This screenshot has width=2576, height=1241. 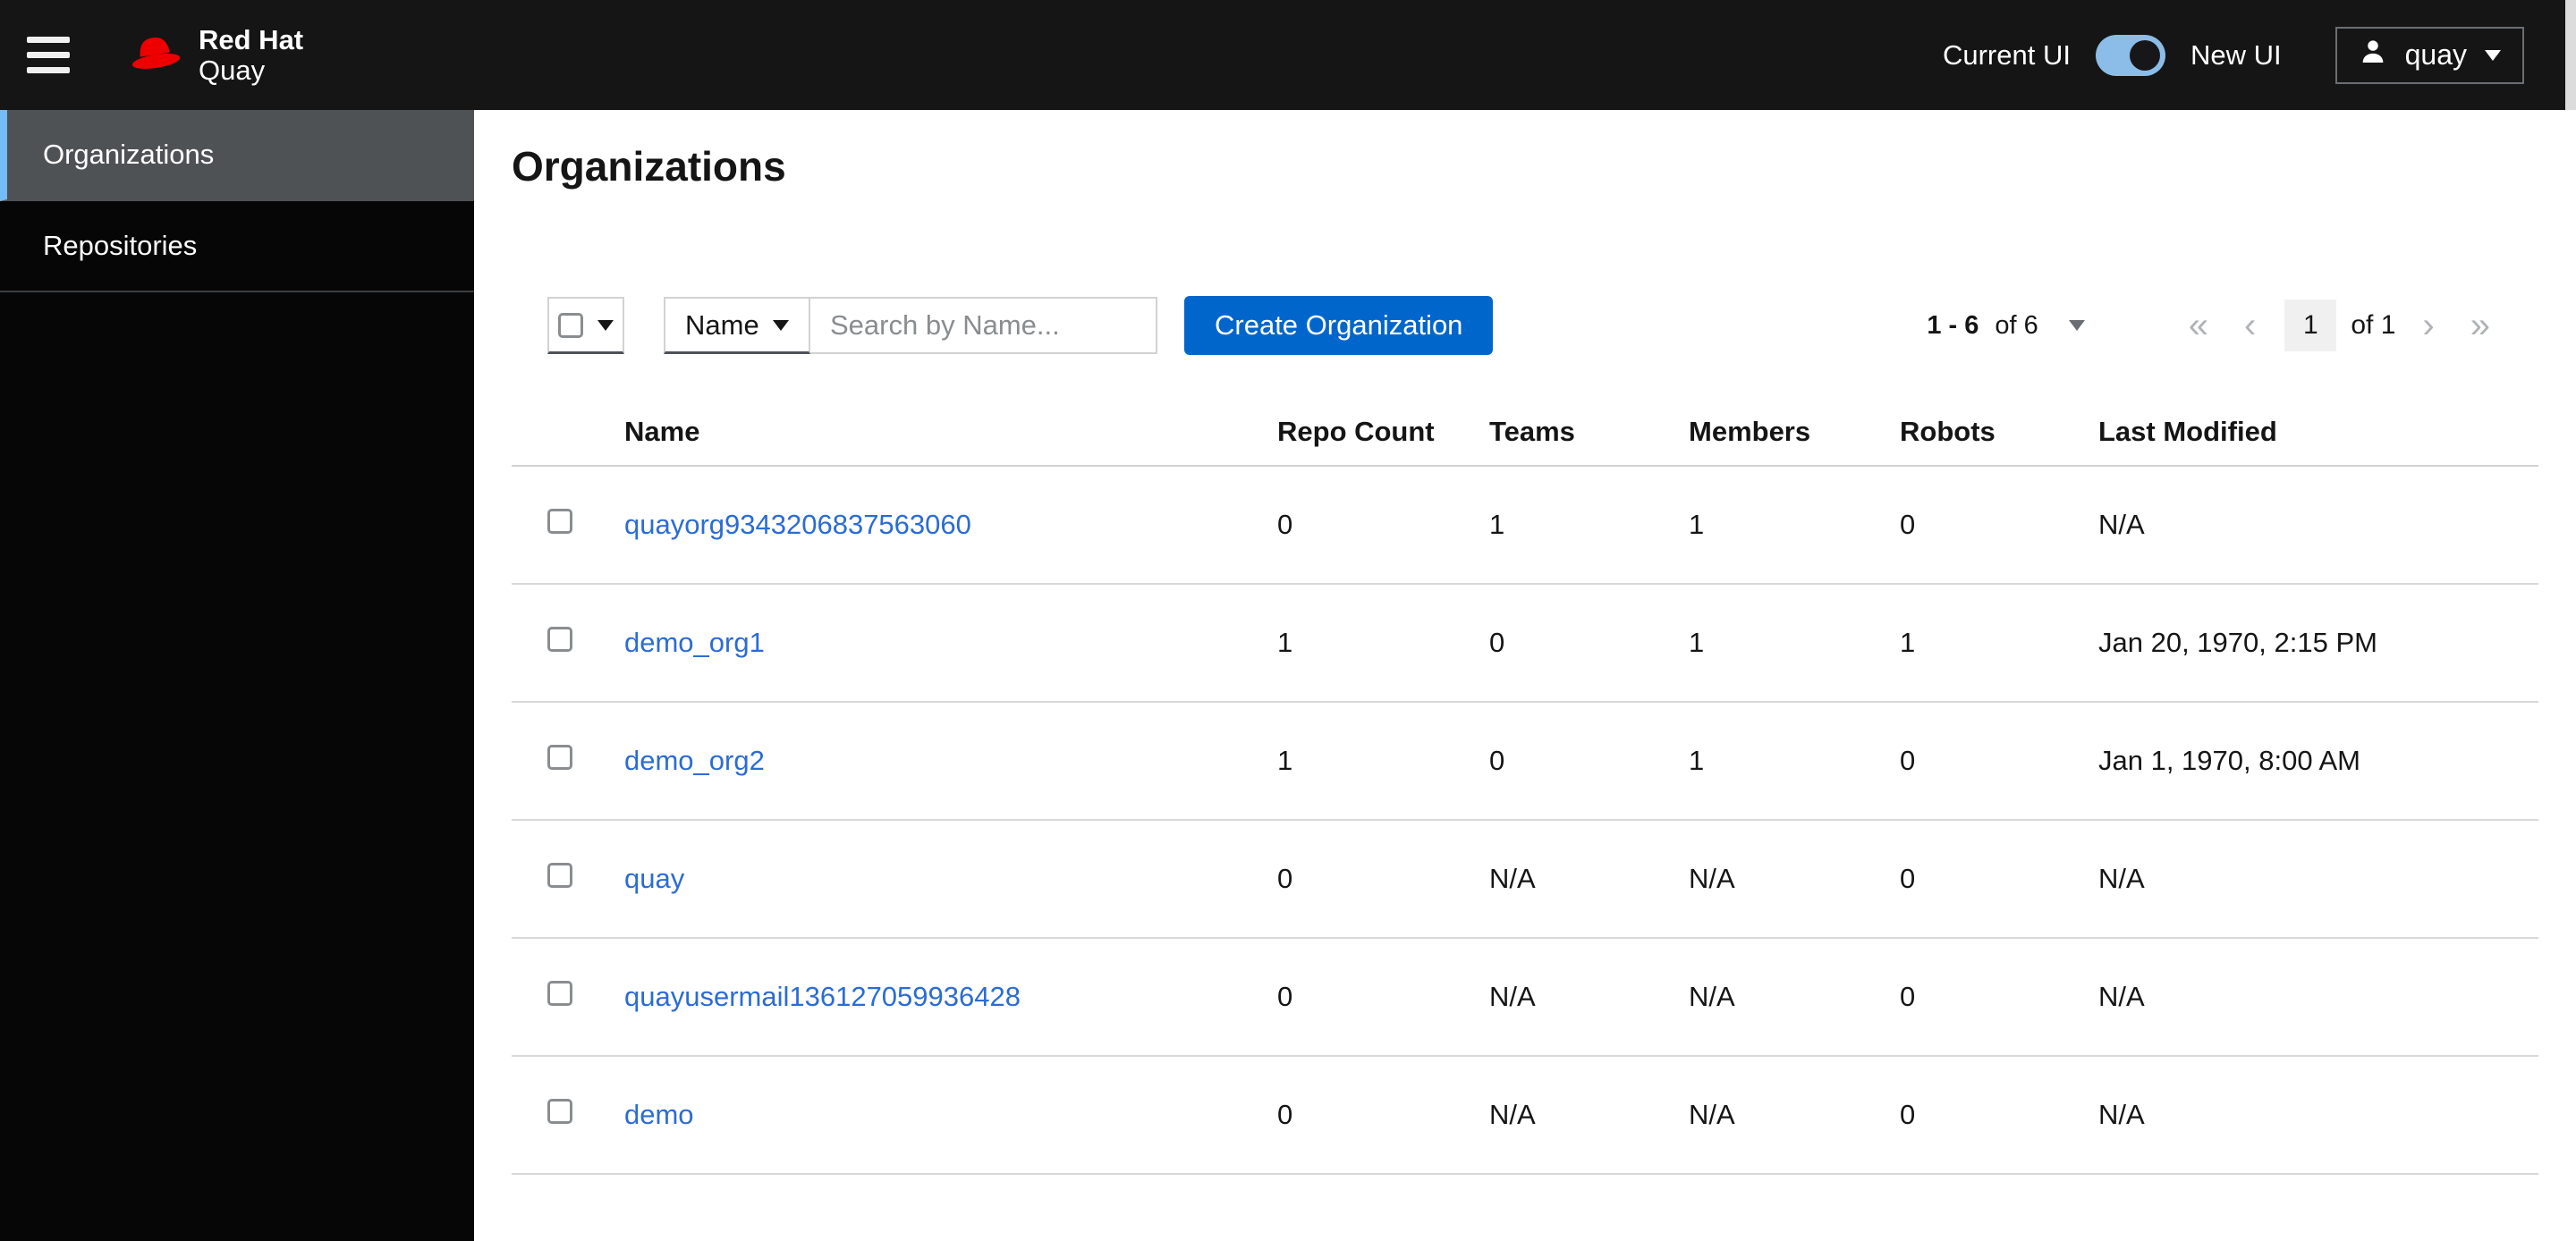 What do you see at coordinates (2428, 325) in the screenshot?
I see `next-page-button: ›` at bounding box center [2428, 325].